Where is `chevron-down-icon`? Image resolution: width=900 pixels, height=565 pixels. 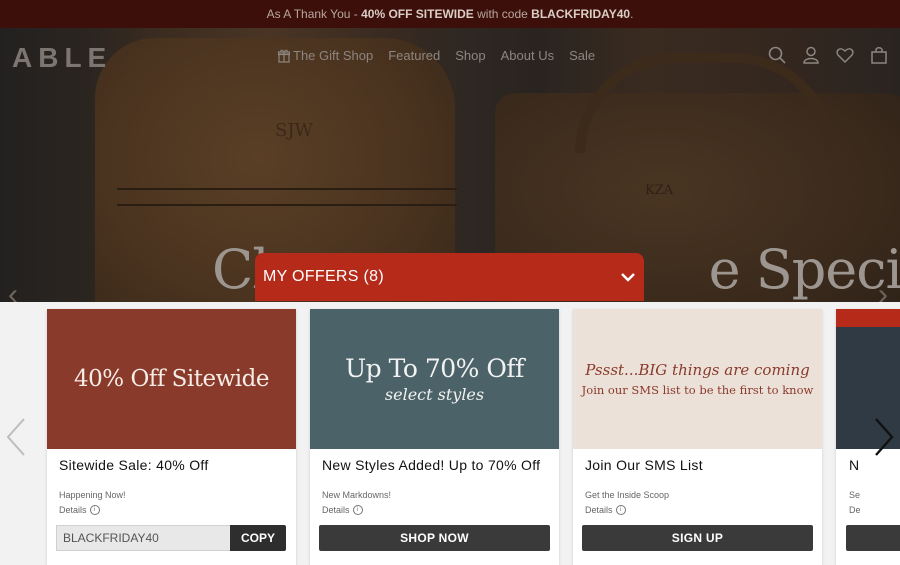 chevron-down-icon is located at coordinates (628, 277).